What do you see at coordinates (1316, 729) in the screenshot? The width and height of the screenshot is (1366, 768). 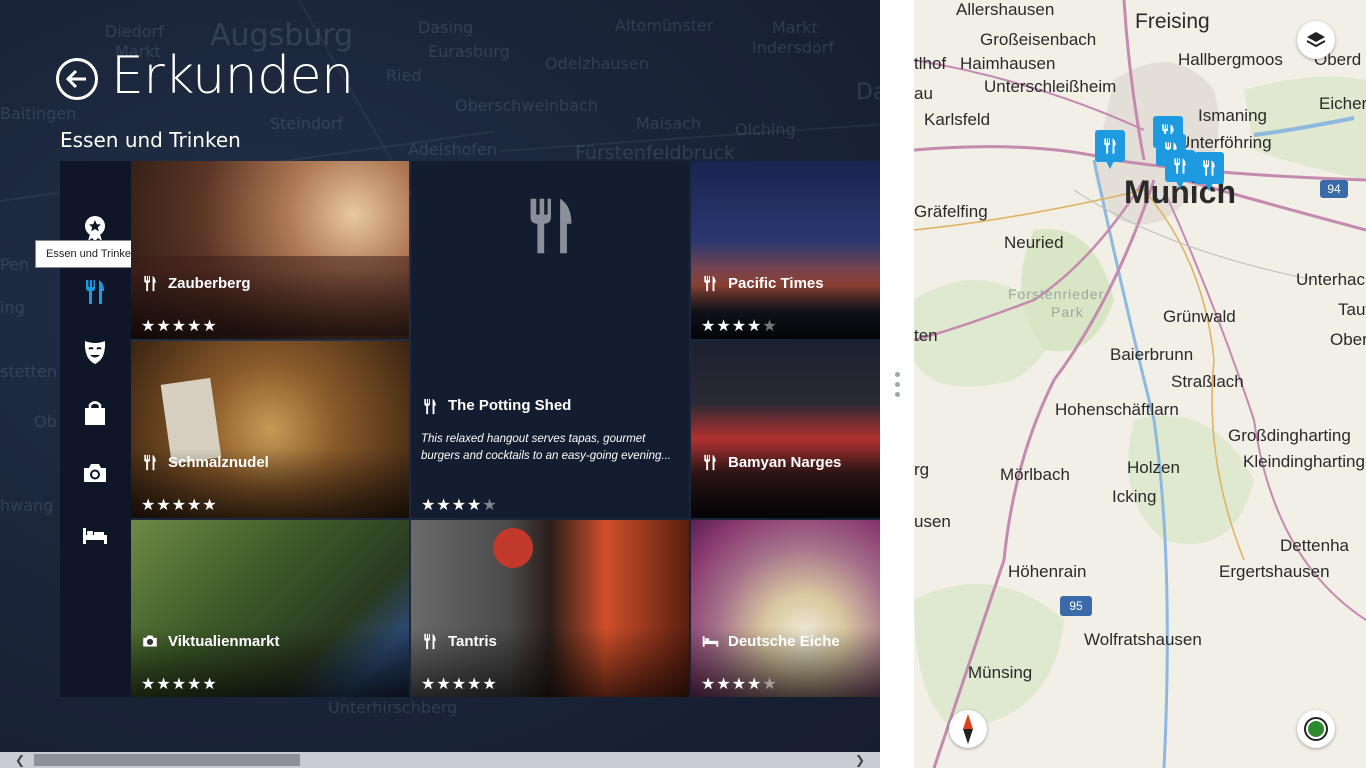 I see `my-location-button` at bounding box center [1316, 729].